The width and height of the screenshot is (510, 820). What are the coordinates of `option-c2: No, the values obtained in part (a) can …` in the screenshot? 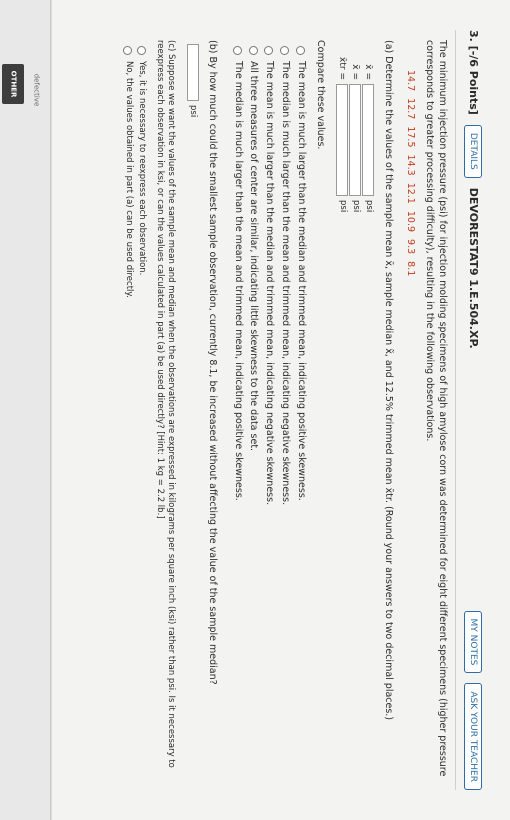 It's located at (128, 413).